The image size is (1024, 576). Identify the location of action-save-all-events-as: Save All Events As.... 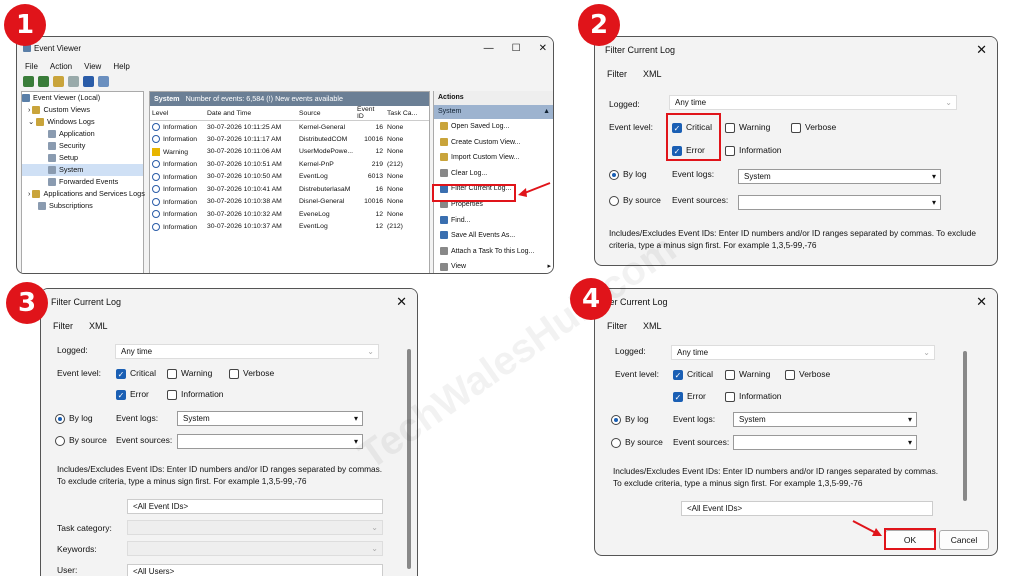
(493, 236).